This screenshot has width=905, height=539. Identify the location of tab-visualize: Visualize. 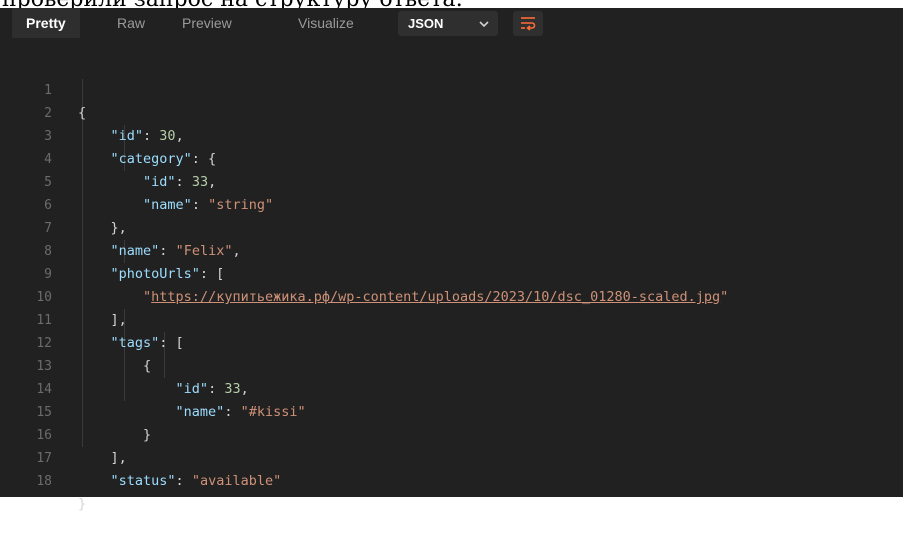
(326, 23).